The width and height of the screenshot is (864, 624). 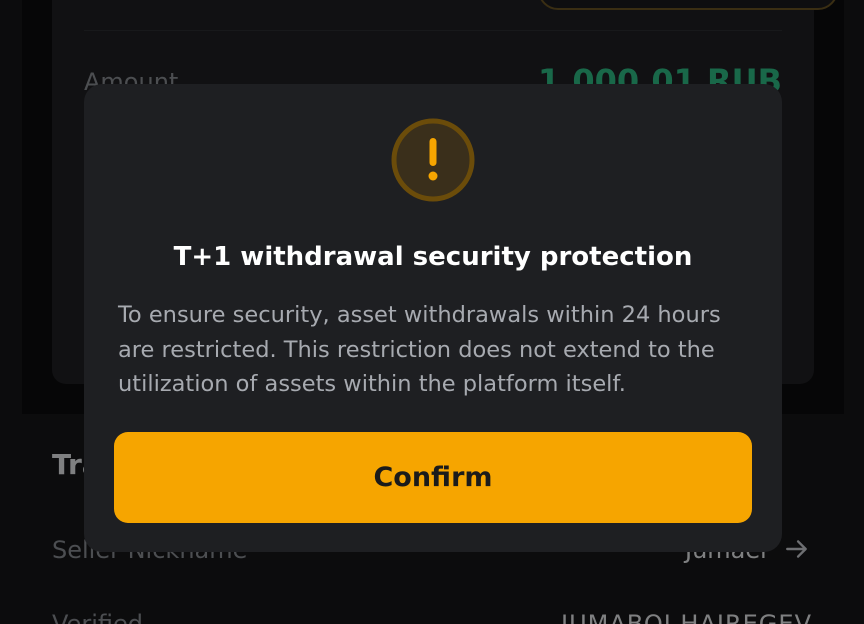 What do you see at coordinates (433, 257) in the screenshot?
I see `dialog-title: T+1 withdrawal security protection` at bounding box center [433, 257].